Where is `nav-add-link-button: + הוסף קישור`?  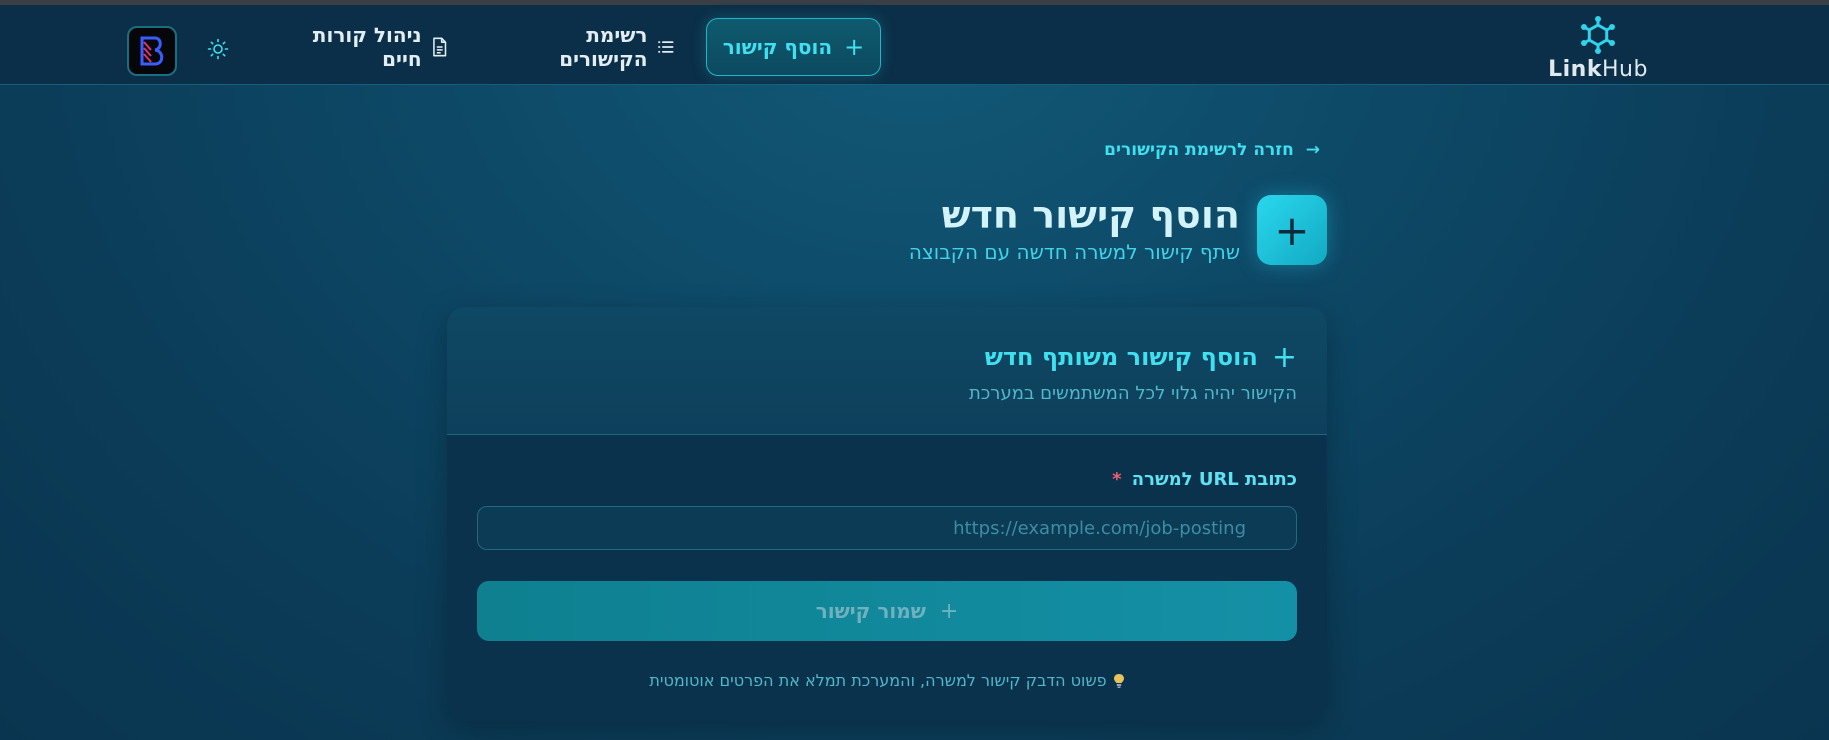 nav-add-link-button: + הוסף קישור is located at coordinates (793, 47).